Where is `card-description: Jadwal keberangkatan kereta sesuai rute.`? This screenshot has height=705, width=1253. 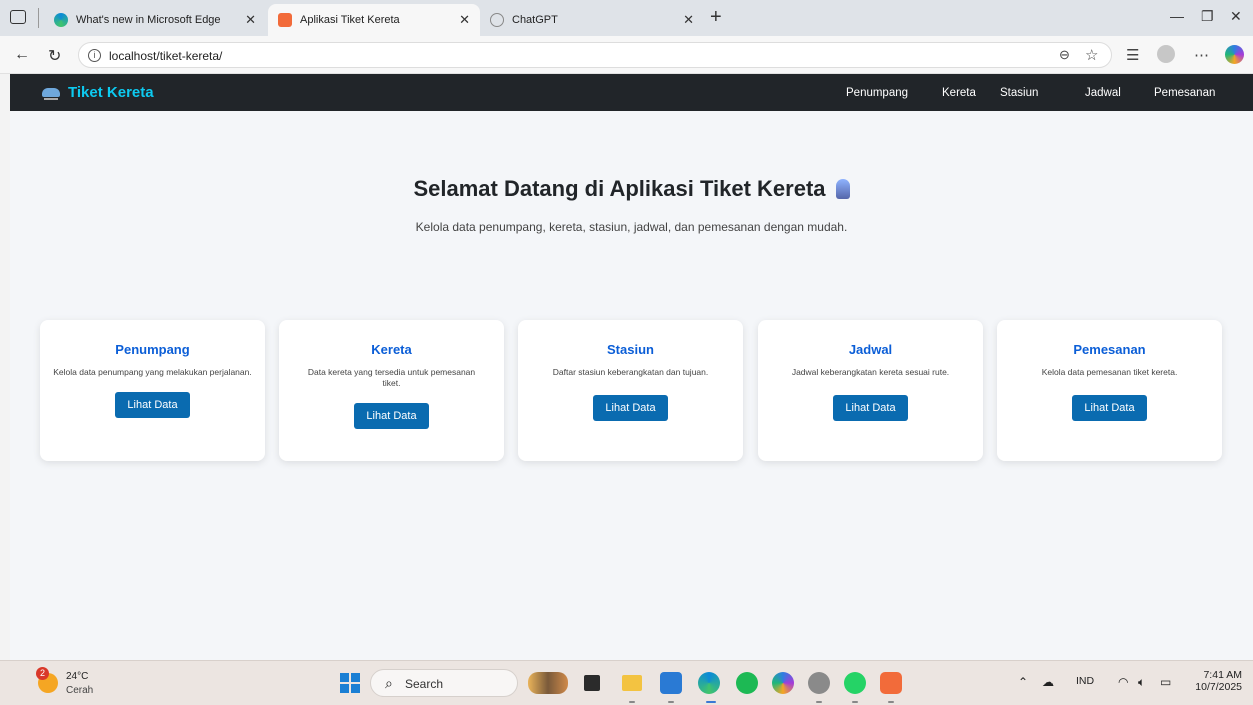 card-description: Jadwal keberangkatan kereta sesuai rute. is located at coordinates (870, 372).